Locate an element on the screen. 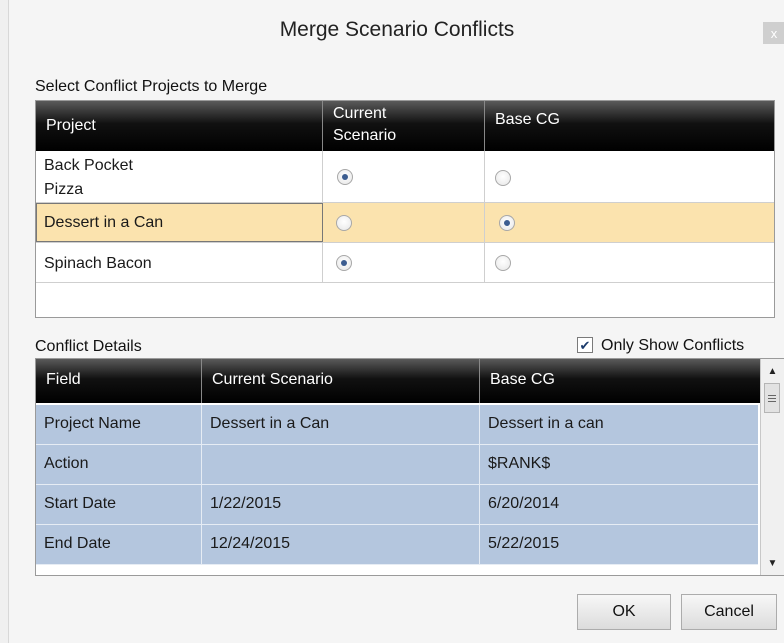 The width and height of the screenshot is (784, 643). scroll-up-icon: ▲ is located at coordinates (772, 371).